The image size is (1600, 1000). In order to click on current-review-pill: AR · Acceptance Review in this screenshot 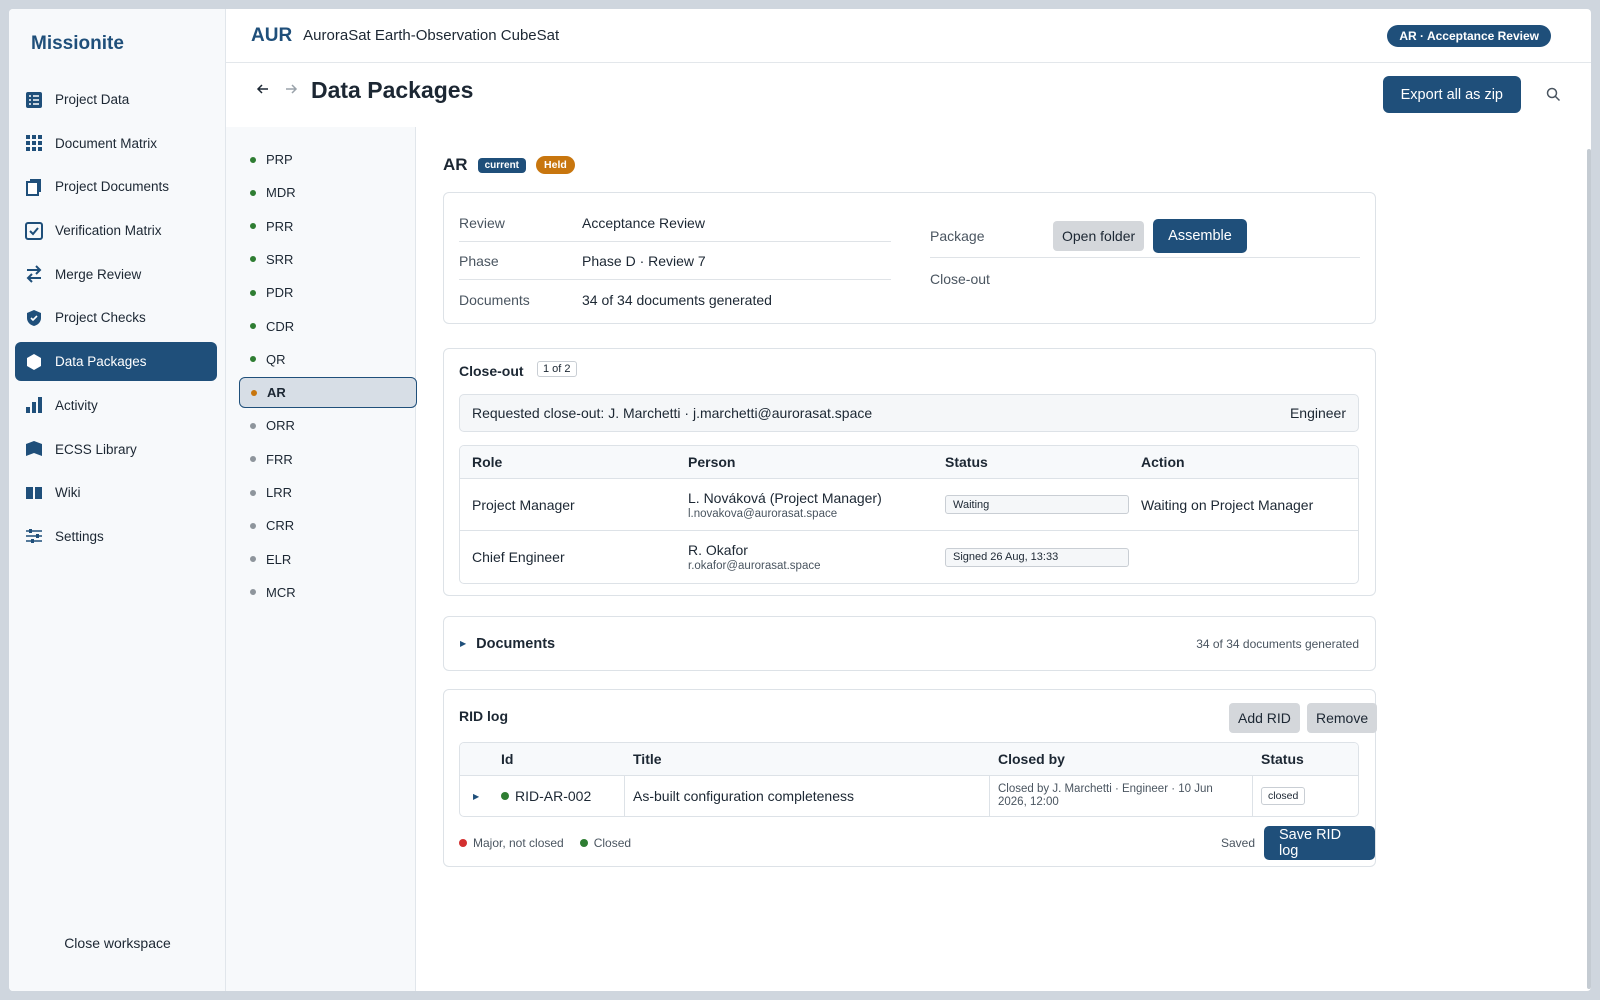, I will do `click(1469, 36)`.